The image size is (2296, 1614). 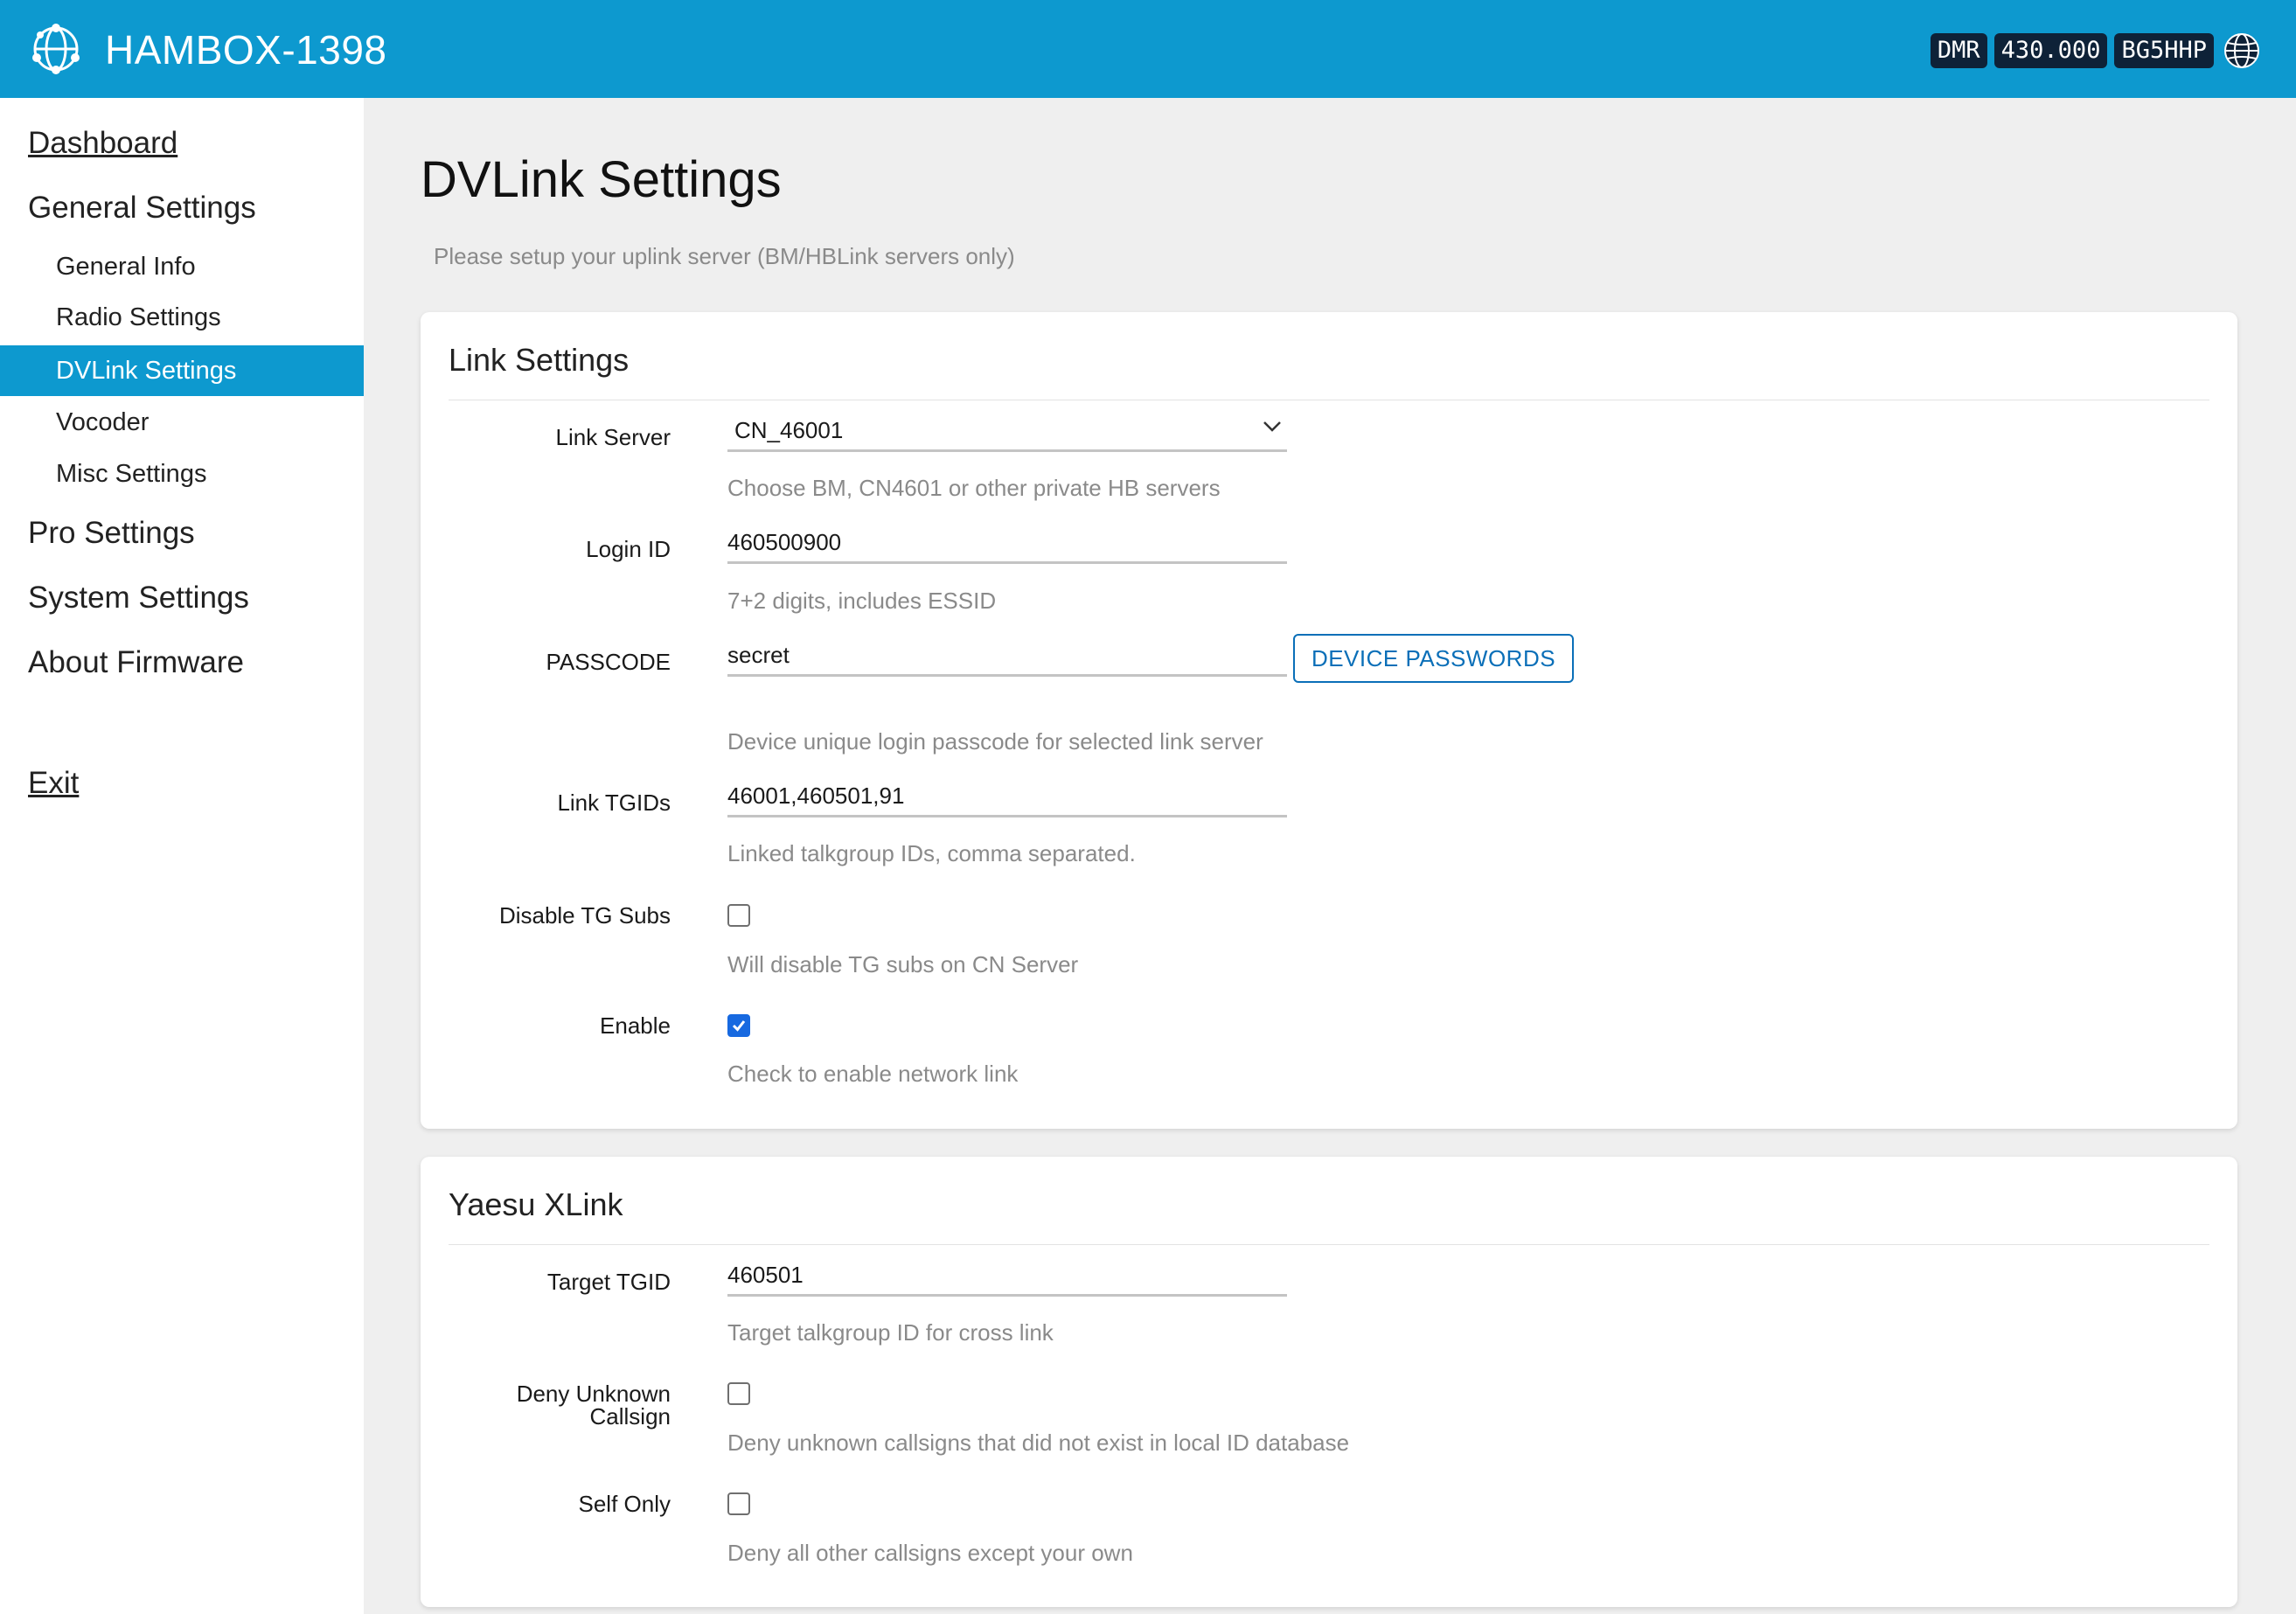 I want to click on deny-unknown-label-cont: Callsign, so click(x=630, y=1417).